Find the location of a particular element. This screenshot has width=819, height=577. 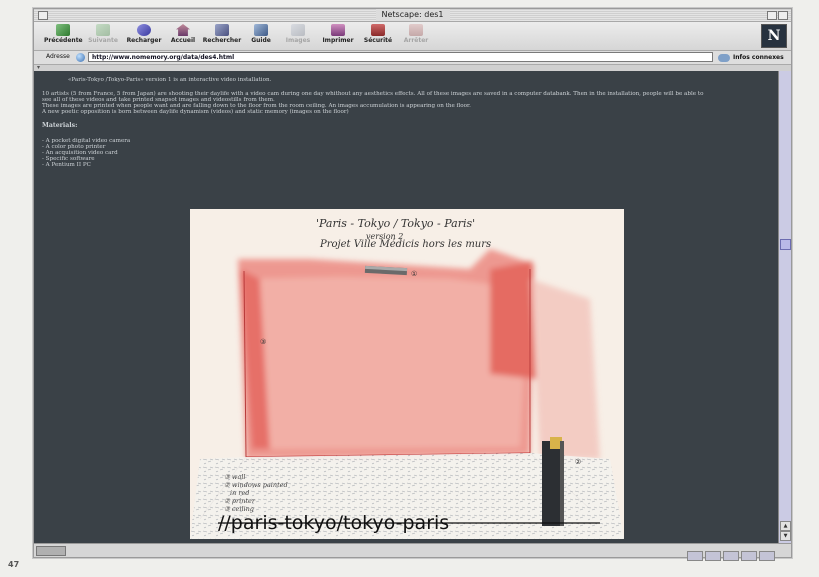

address-label: Adresse is located at coordinates (58, 56).